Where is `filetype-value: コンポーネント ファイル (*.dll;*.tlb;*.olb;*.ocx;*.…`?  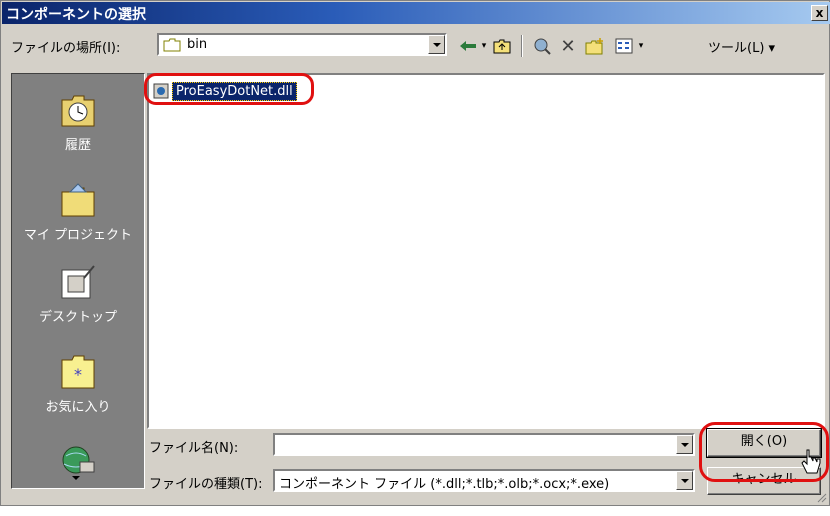 filetype-value: コンポーネント ファイル (*.dll;*.tlb;*.olb;*.ocx;*.… is located at coordinates (444, 484).